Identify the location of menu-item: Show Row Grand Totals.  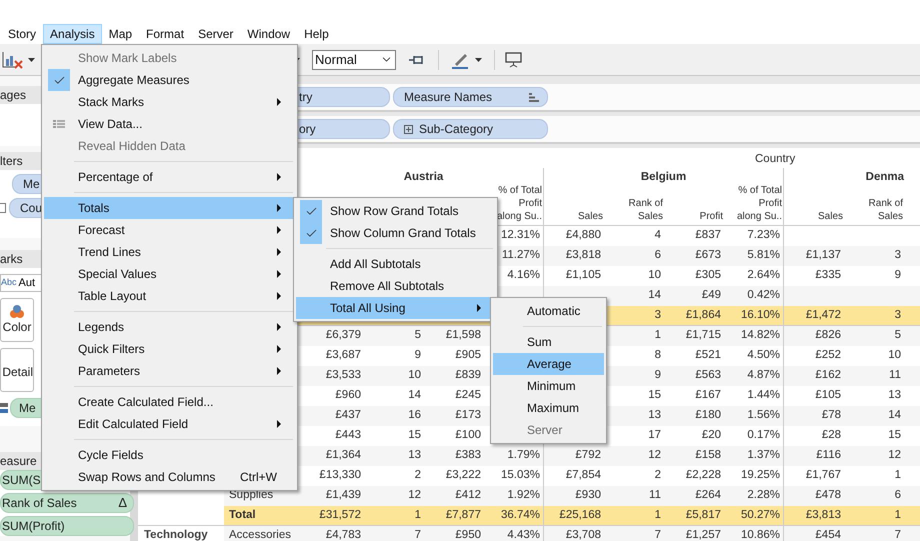
(395, 211).